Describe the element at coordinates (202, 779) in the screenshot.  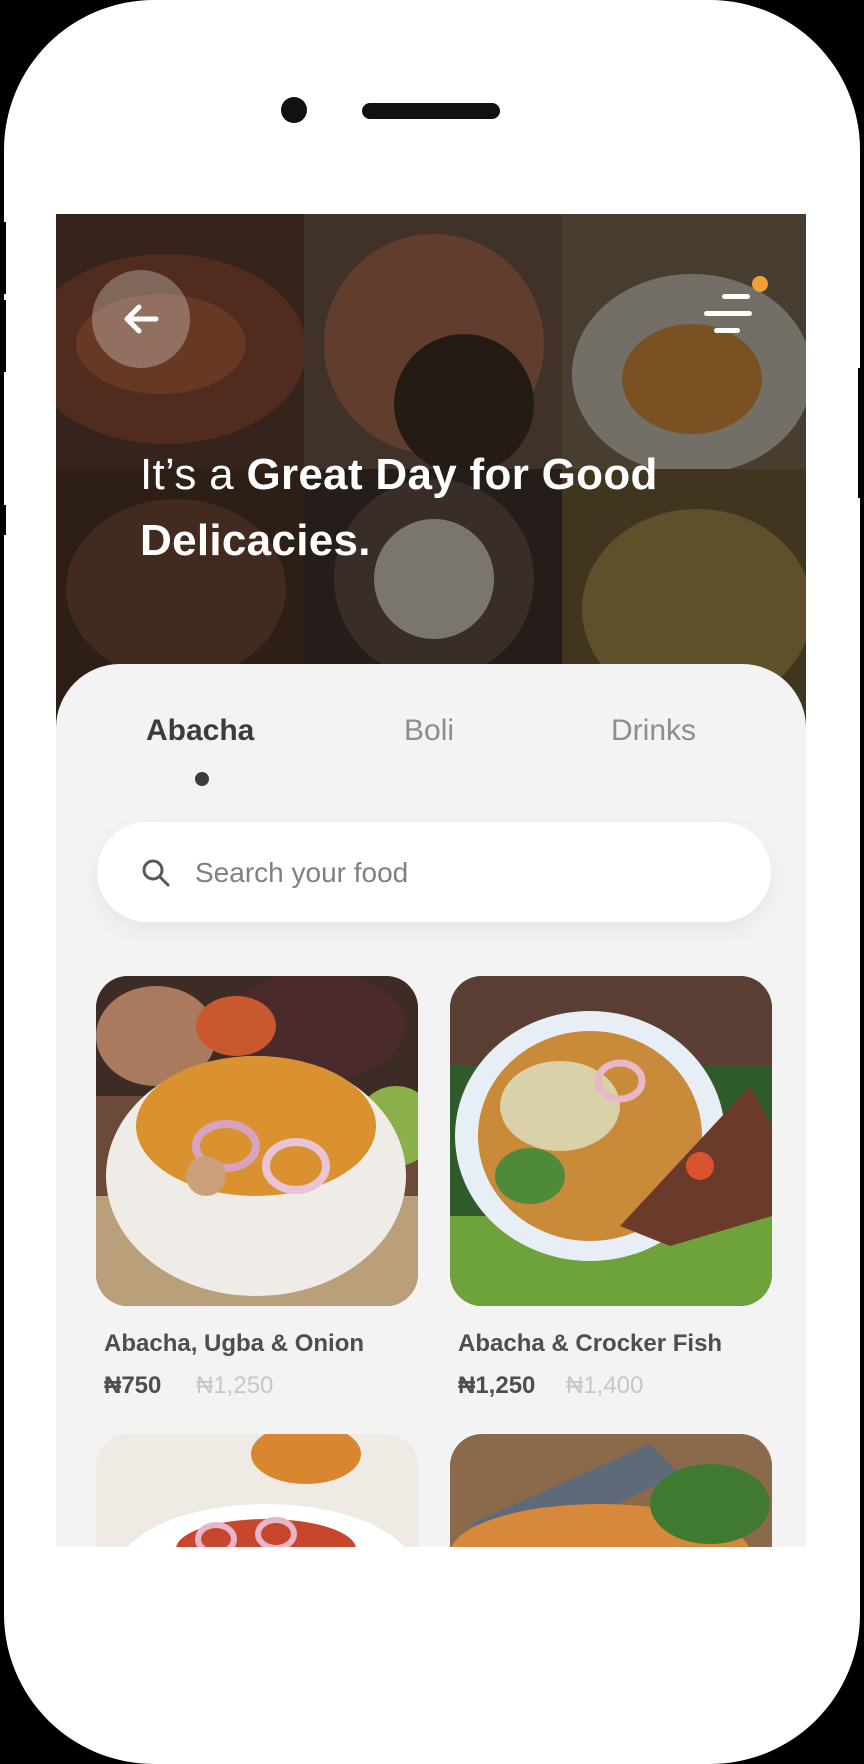
I see `active-tab-indicator` at that location.